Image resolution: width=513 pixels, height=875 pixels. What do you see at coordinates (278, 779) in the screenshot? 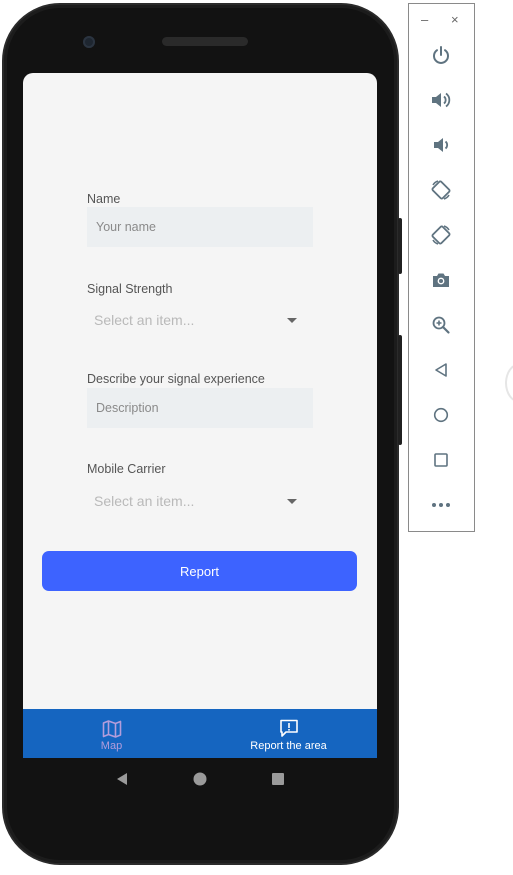
I see `recents-icon` at bounding box center [278, 779].